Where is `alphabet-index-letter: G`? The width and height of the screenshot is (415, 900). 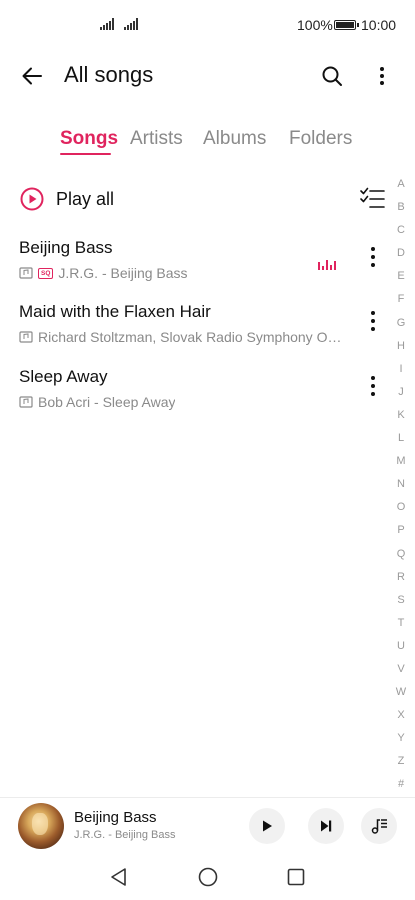 alphabet-index-letter: G is located at coordinates (401, 323).